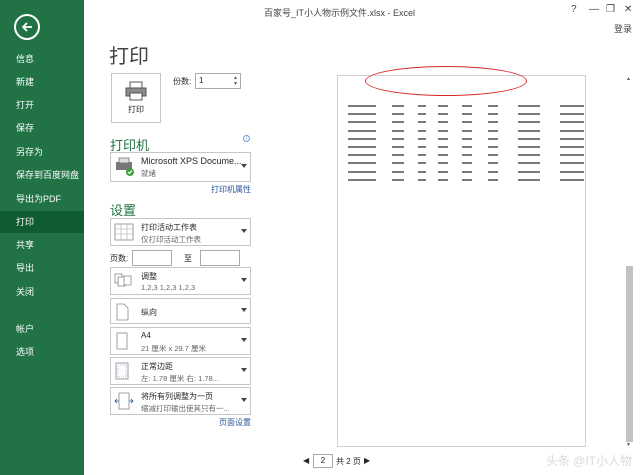 The width and height of the screenshot is (640, 475). Describe the element at coordinates (27, 27) in the screenshot. I see `back-arrow-icon` at that location.